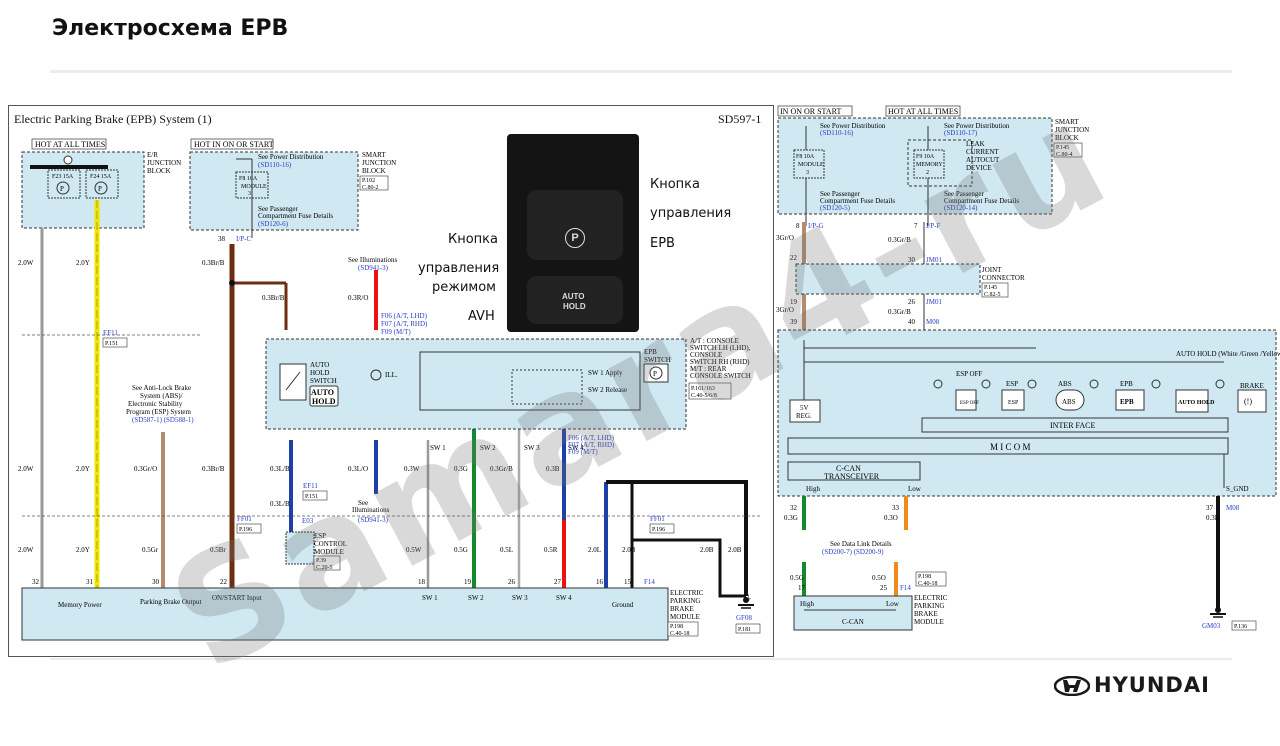 This screenshot has width=1280, height=746. What do you see at coordinates (835, 208) in the screenshot?
I see `svg-text: (SD120-5)` at bounding box center [835, 208].